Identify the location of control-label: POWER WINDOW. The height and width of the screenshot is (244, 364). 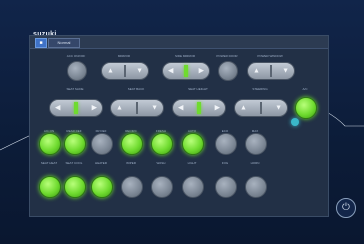
(270, 56).